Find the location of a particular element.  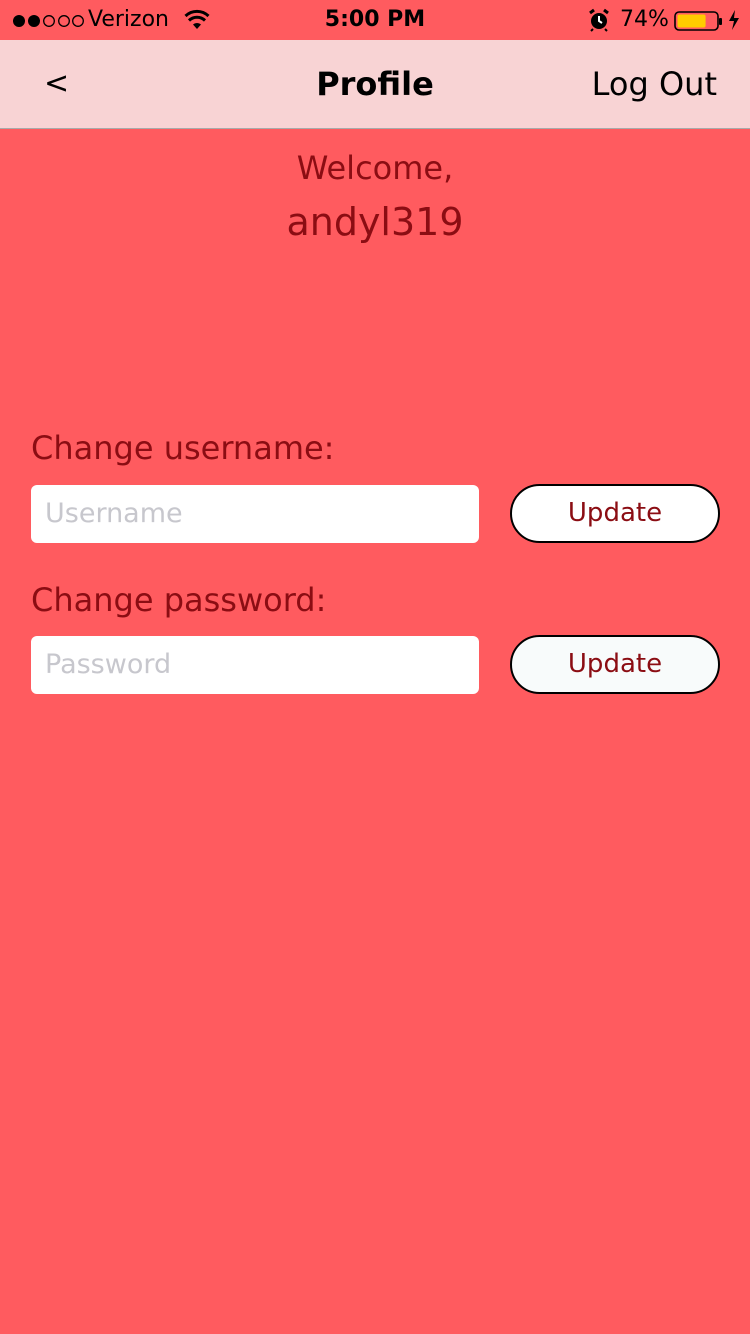

navigation-bar: < Profile Log Out is located at coordinates (375, 84).